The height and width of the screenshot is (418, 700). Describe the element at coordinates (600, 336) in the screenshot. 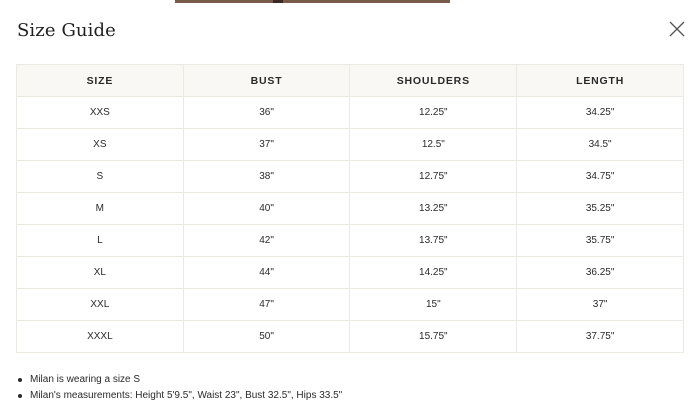

I see `cell-length: 37.75"` at that location.